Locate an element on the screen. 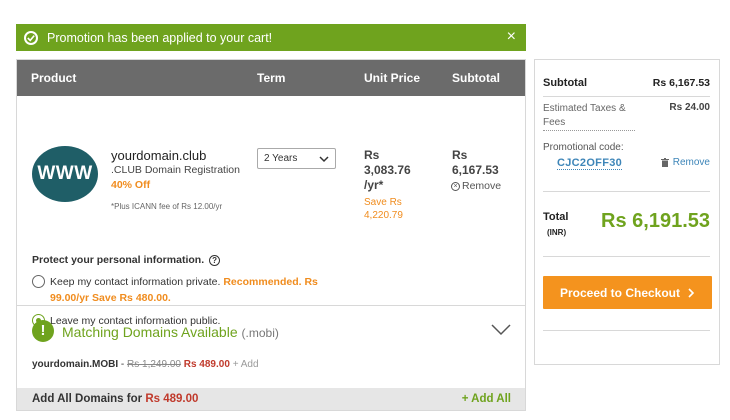  table-header: Product Term Unit Price Subtotal is located at coordinates (271, 78).